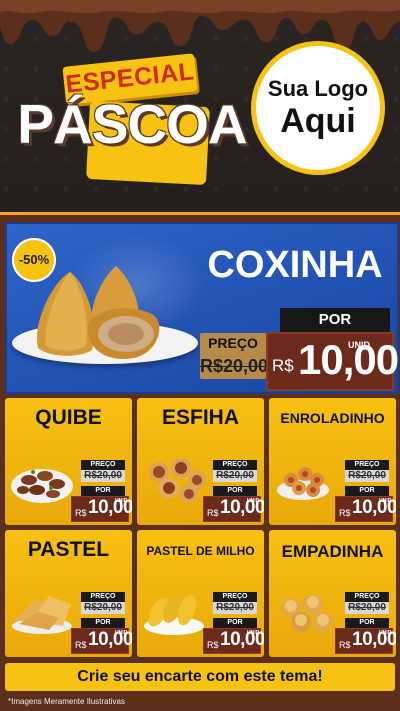 This screenshot has height=711, width=400. I want to click on enroladinho-image, so click(303, 483).